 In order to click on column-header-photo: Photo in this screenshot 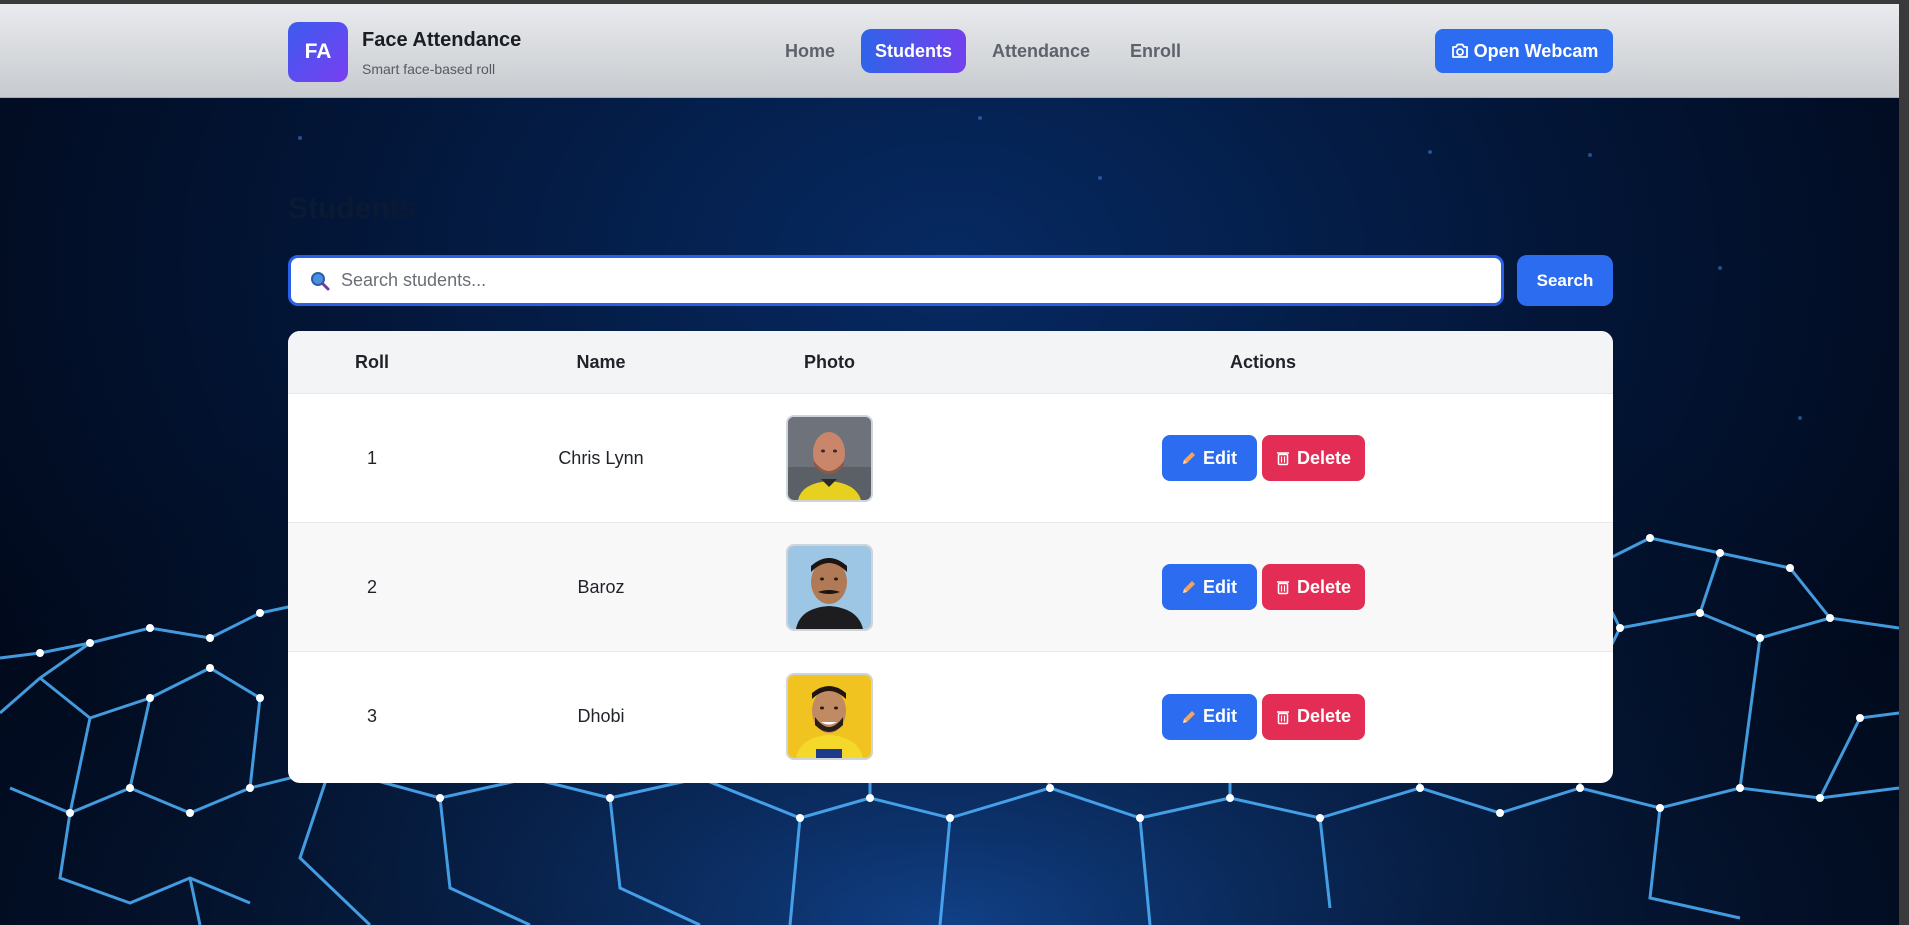, I will do `click(829, 361)`.